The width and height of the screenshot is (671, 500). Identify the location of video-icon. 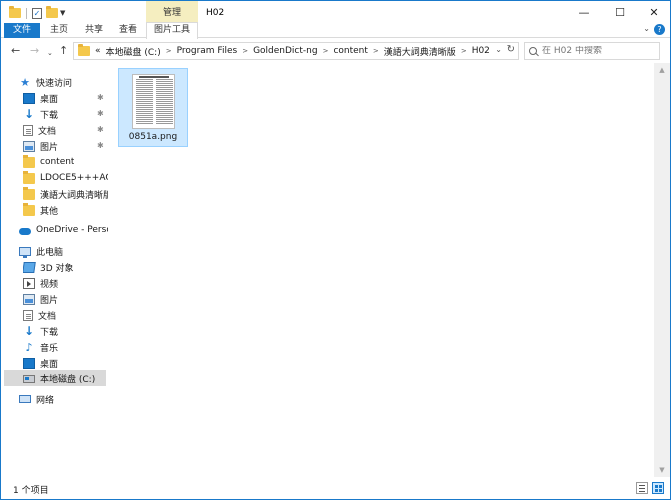
(29, 283).